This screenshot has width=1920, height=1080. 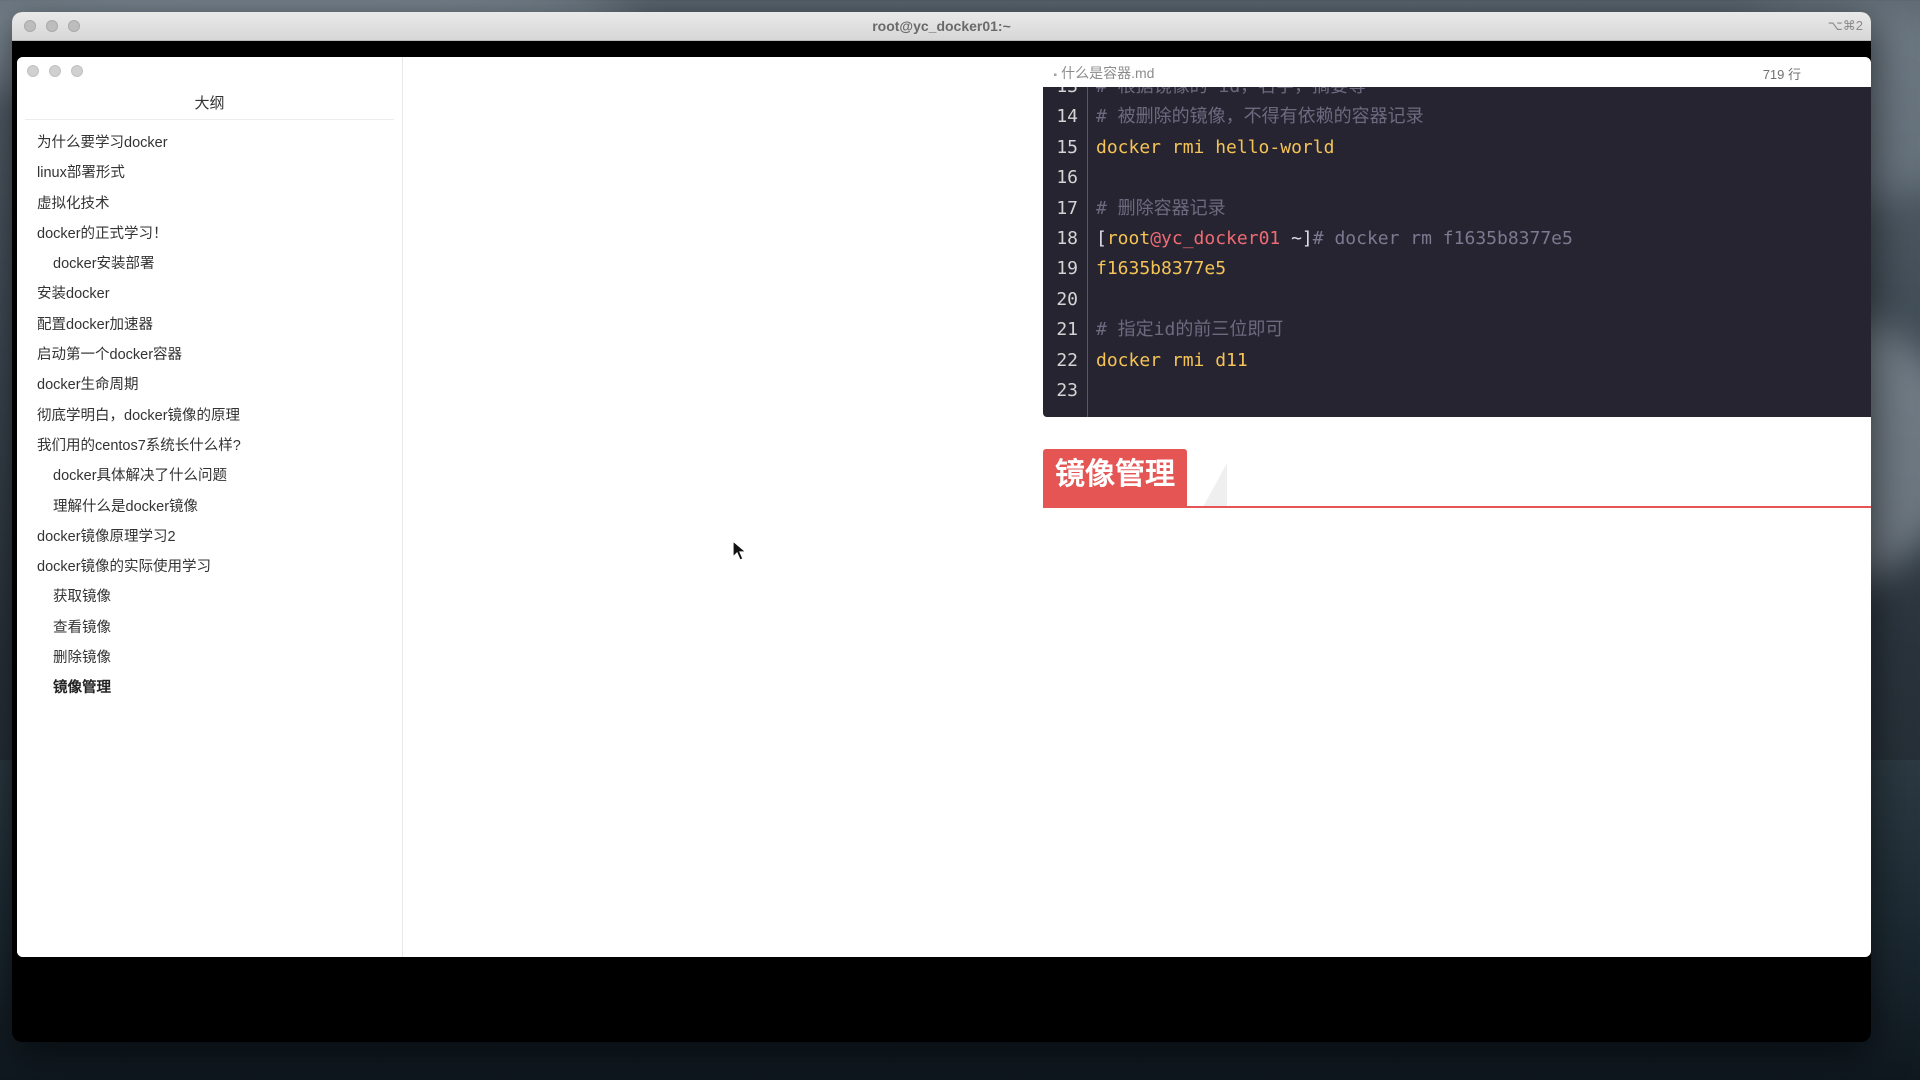 What do you see at coordinates (1067, 390) in the screenshot?
I see `line-number: 23` at bounding box center [1067, 390].